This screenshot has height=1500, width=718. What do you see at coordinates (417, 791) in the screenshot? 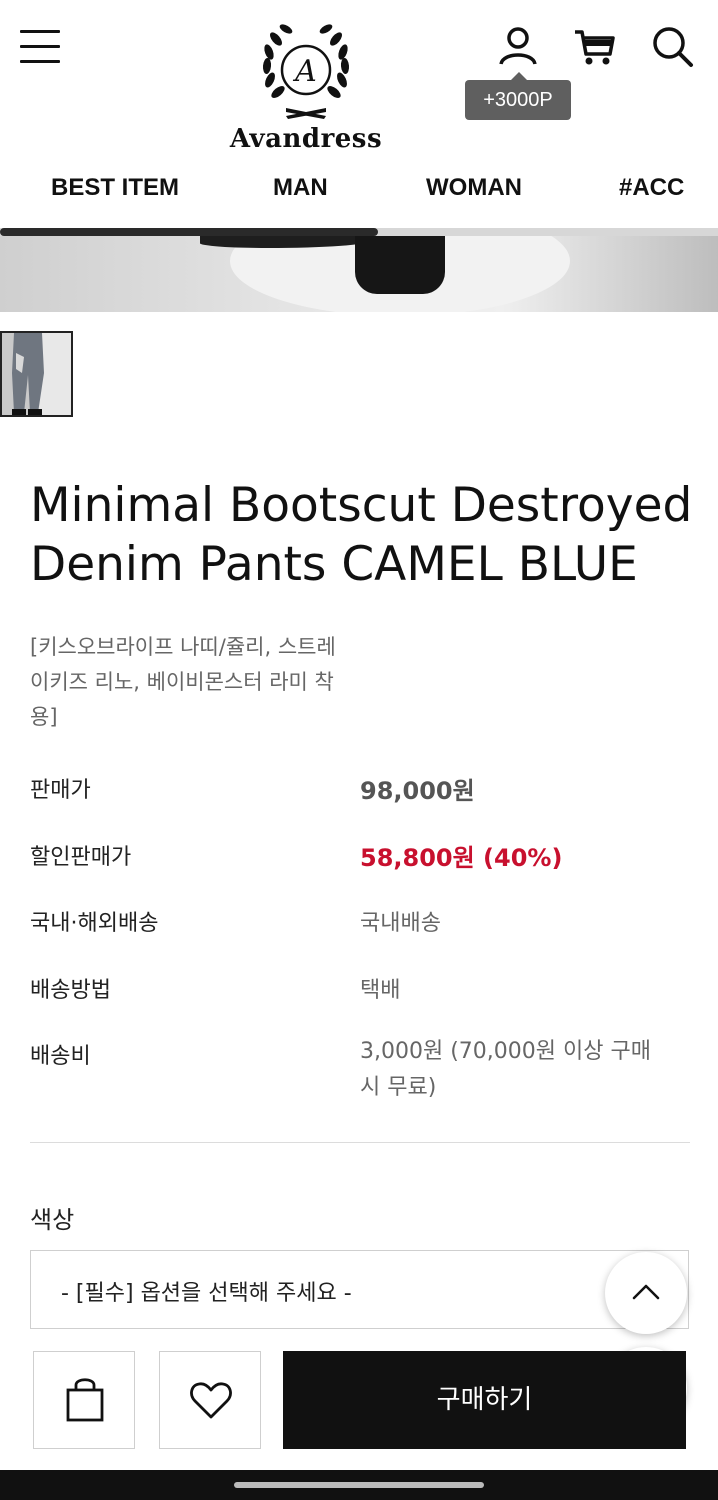
I see `price-value: 98,000원` at bounding box center [417, 791].